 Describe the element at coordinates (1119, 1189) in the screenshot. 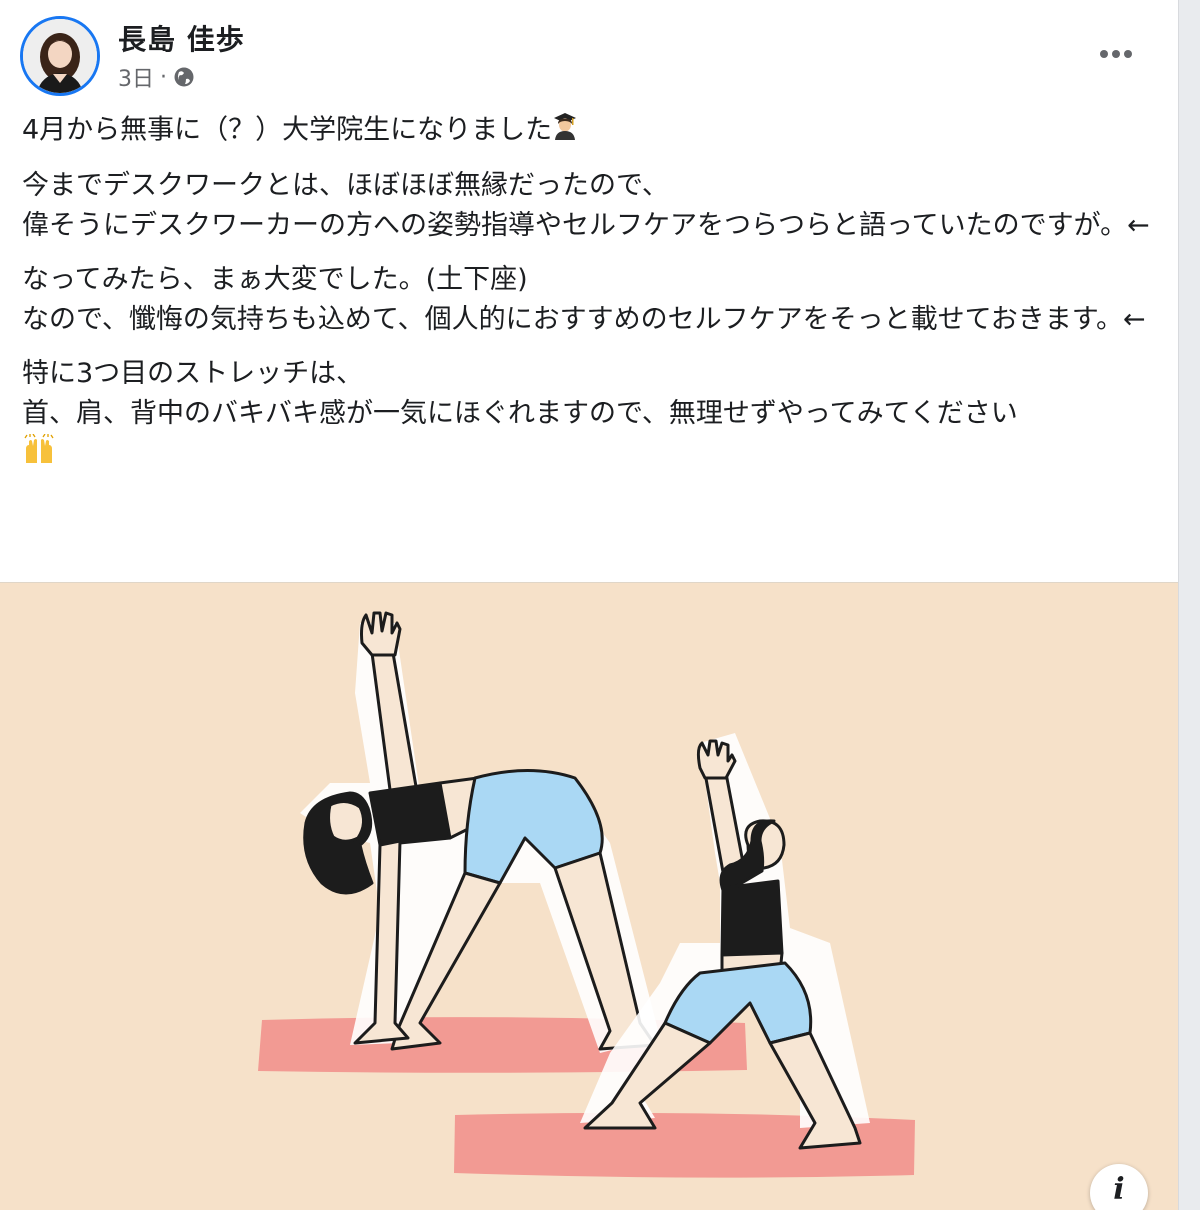

I see `info-icon: i` at that location.